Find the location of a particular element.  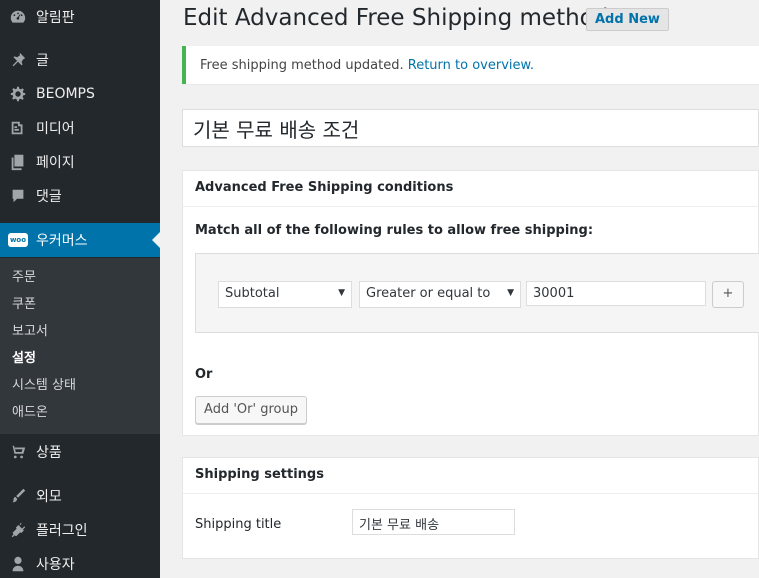

method-title-input: 기본 무료 배송 조건 is located at coordinates (470, 128).